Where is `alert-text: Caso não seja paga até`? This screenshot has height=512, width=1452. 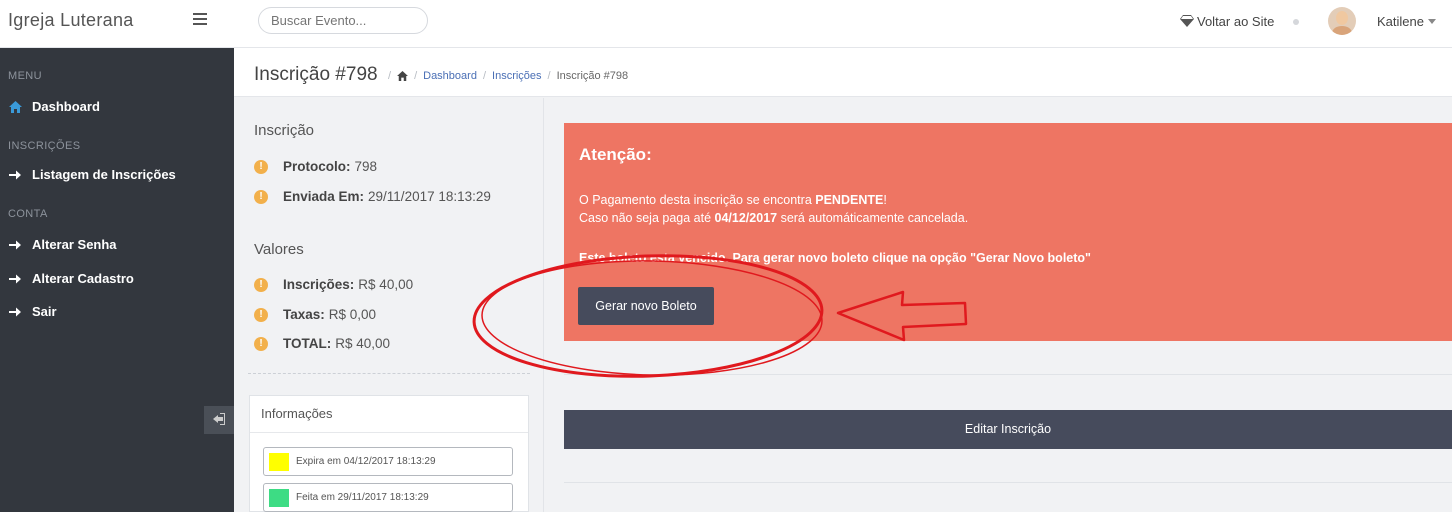
alert-text: Caso não seja paga até is located at coordinates (647, 218).